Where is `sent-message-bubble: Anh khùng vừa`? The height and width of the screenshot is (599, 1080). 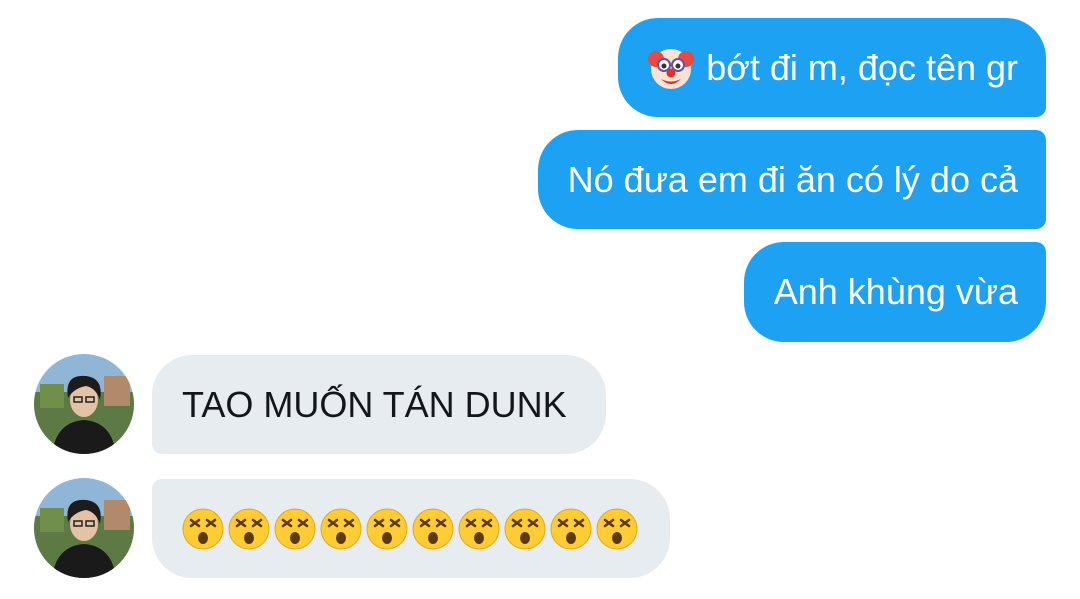
sent-message-bubble: Anh khùng vừa is located at coordinates (894, 292).